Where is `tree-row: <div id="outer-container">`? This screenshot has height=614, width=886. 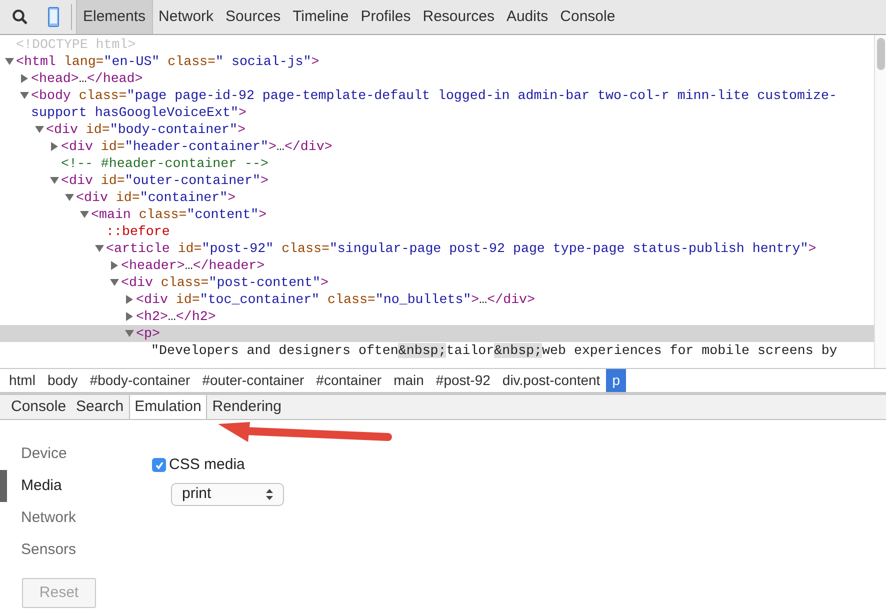
tree-row: <div id="outer-container"> is located at coordinates (437, 180).